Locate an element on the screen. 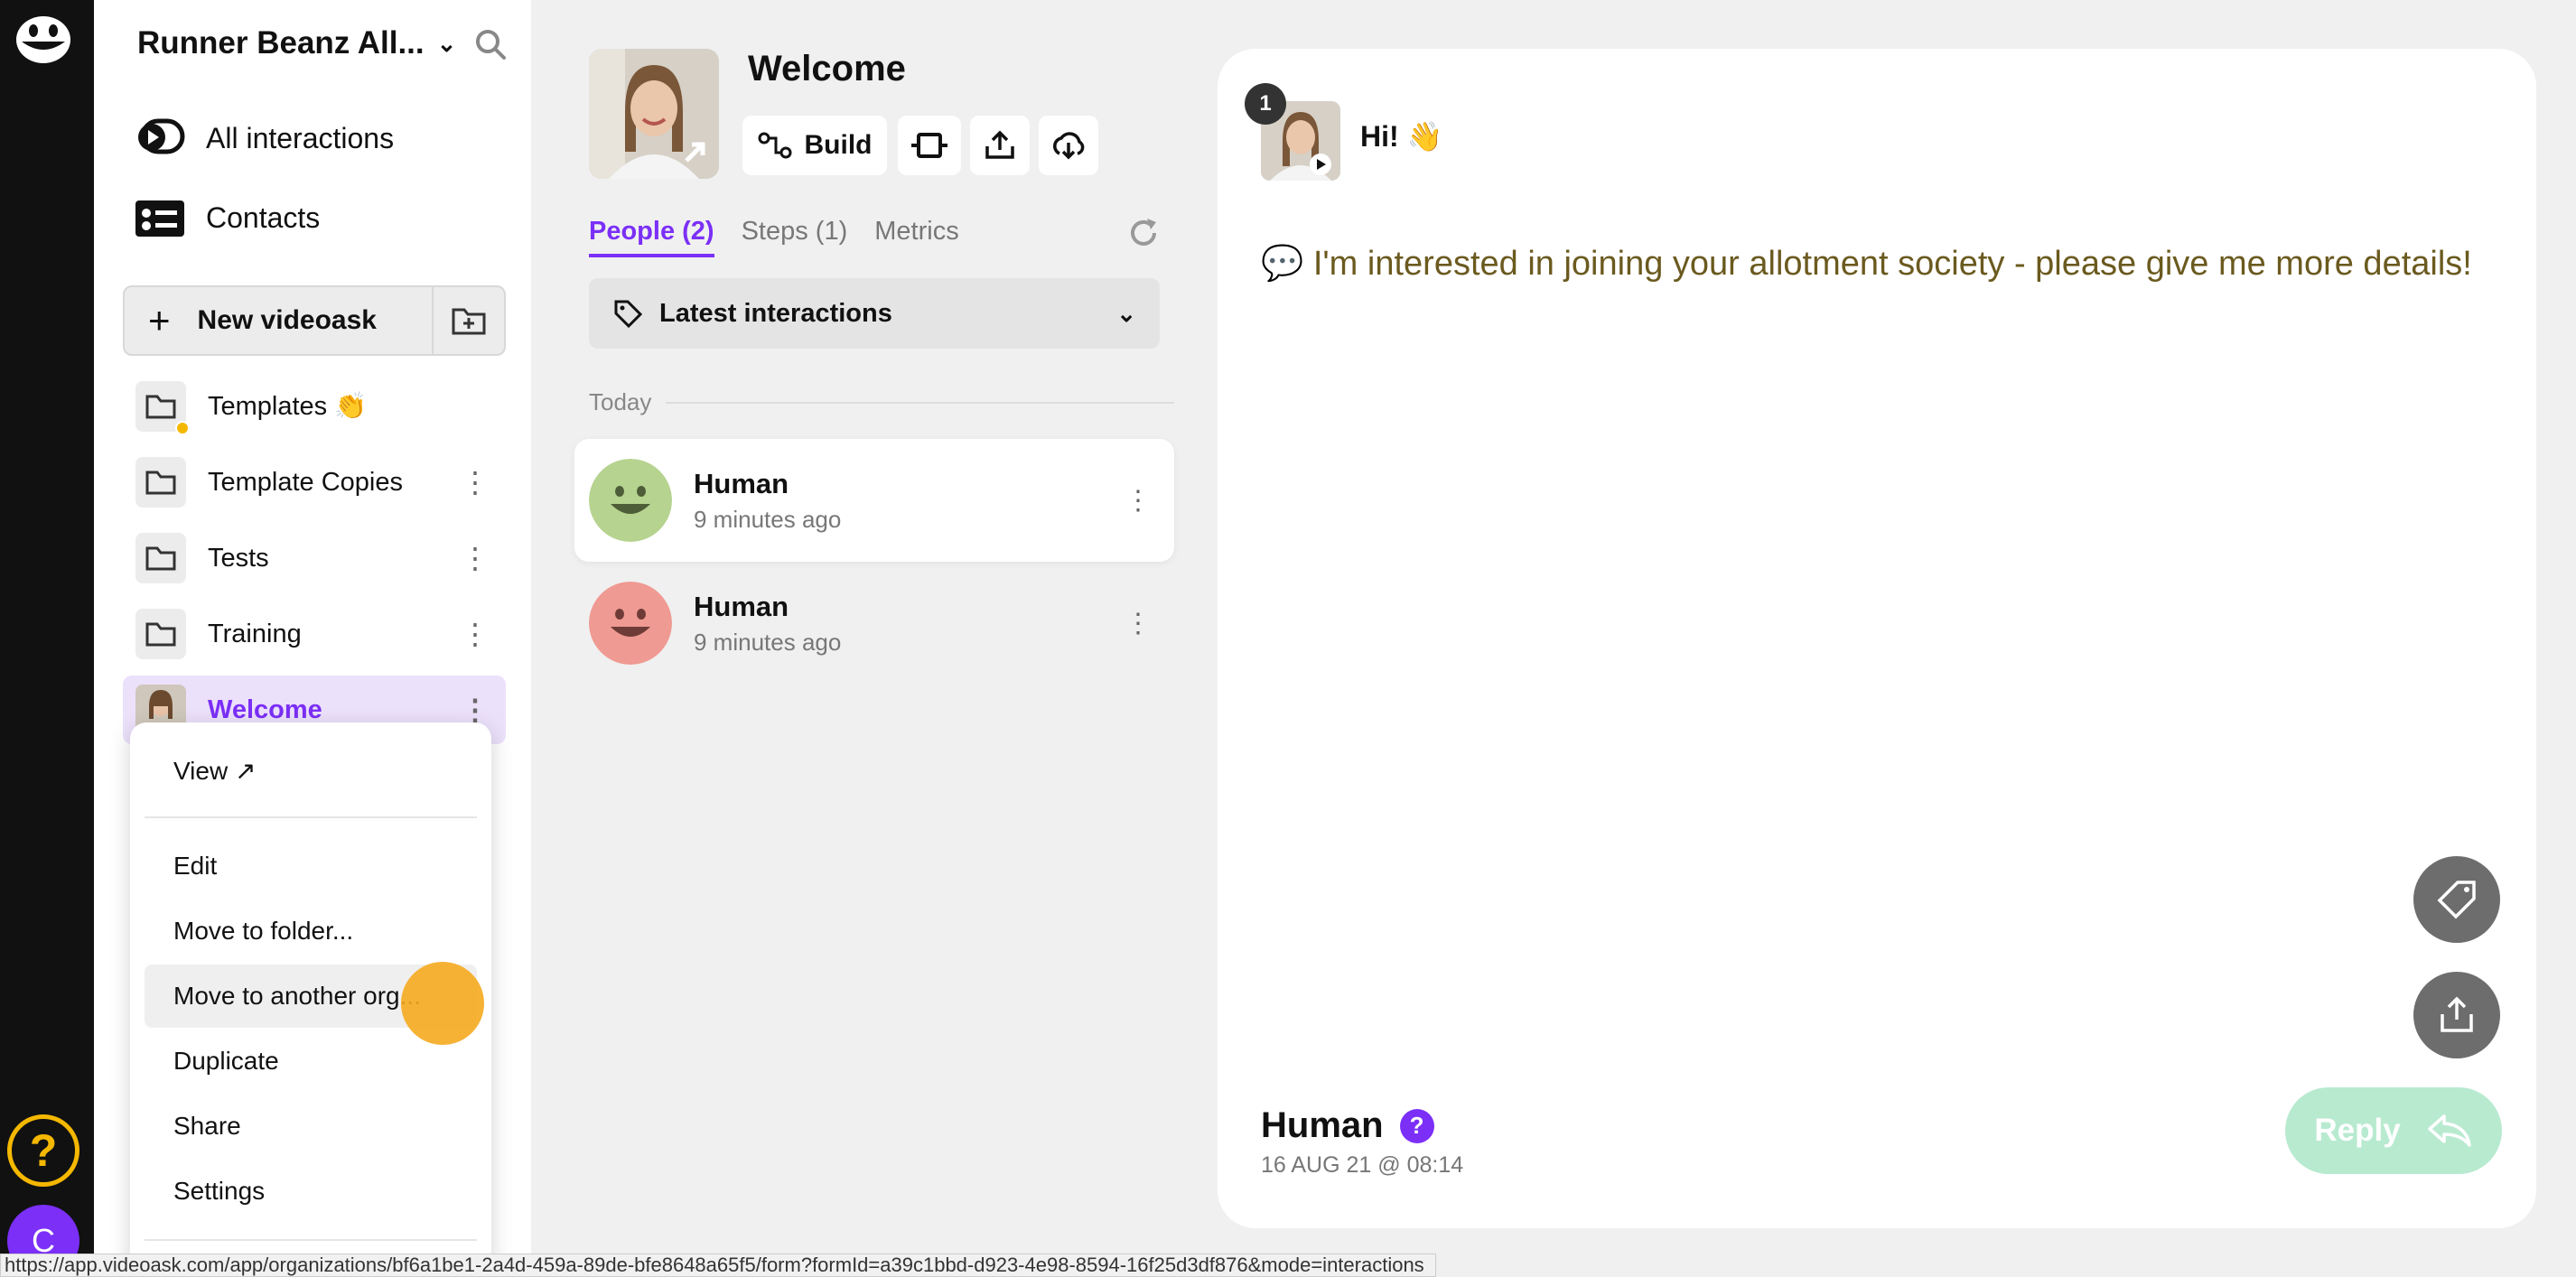 The height and width of the screenshot is (1277, 2576). click-highlight-cursor is located at coordinates (443, 1003).